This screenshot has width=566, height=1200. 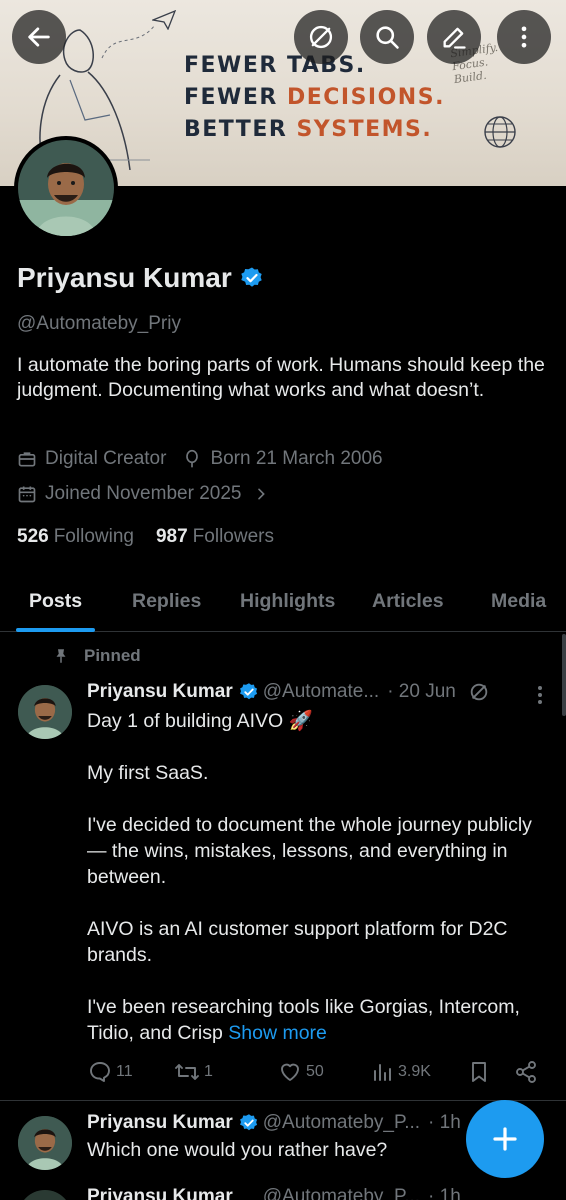 I want to click on bookmark-icon, so click(x=479, y=1072).